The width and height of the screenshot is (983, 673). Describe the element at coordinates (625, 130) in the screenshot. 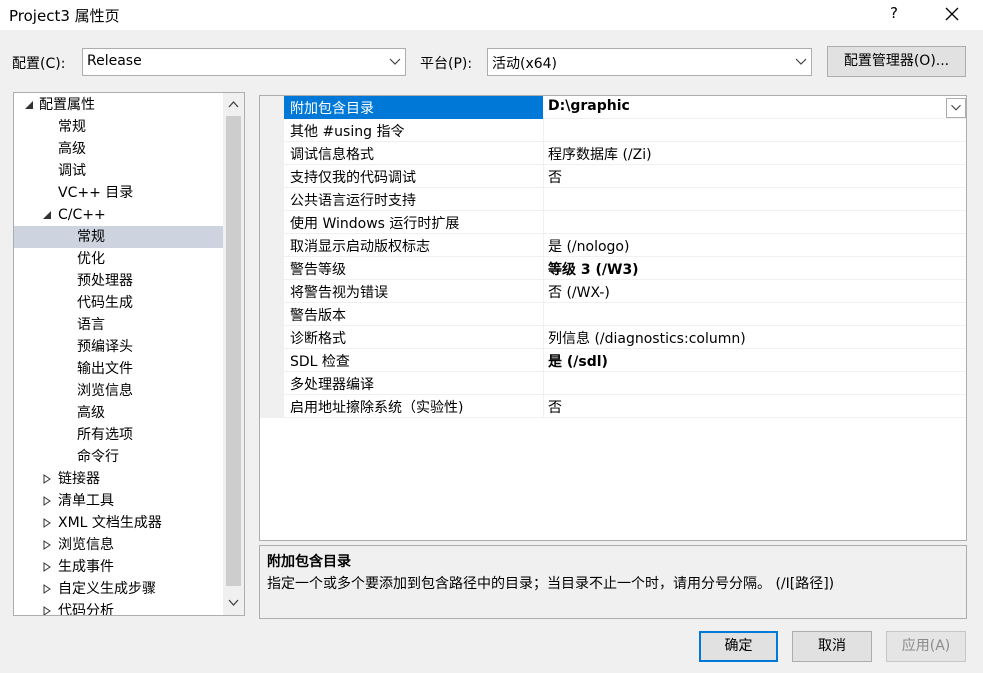

I see `property-row: 其他 #using 指令` at that location.